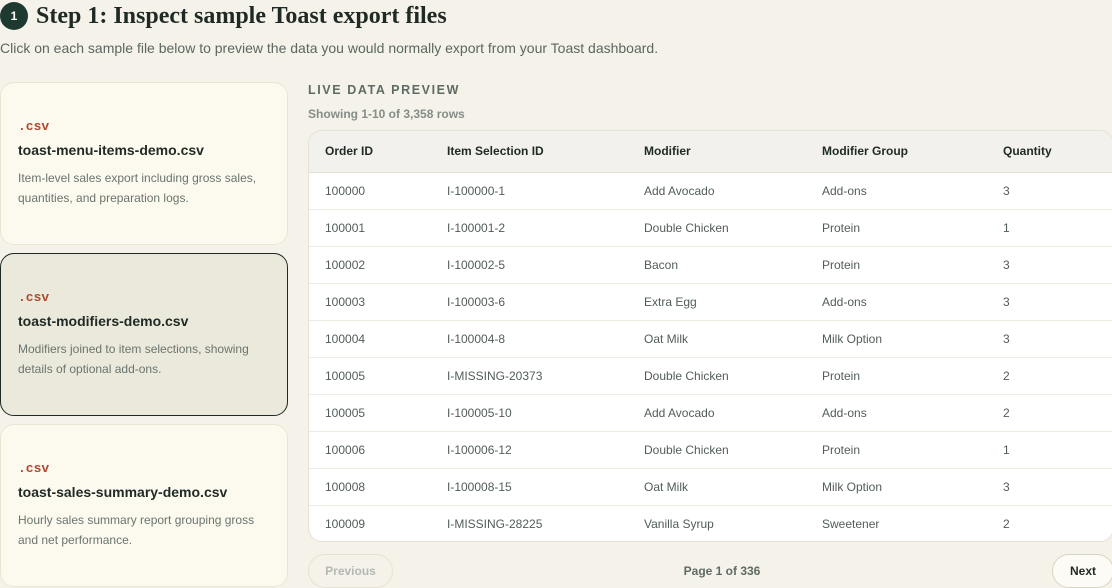 This screenshot has height=588, width=1112. Describe the element at coordinates (370, 486) in the screenshot. I see `cell-order-id: 100008` at that location.